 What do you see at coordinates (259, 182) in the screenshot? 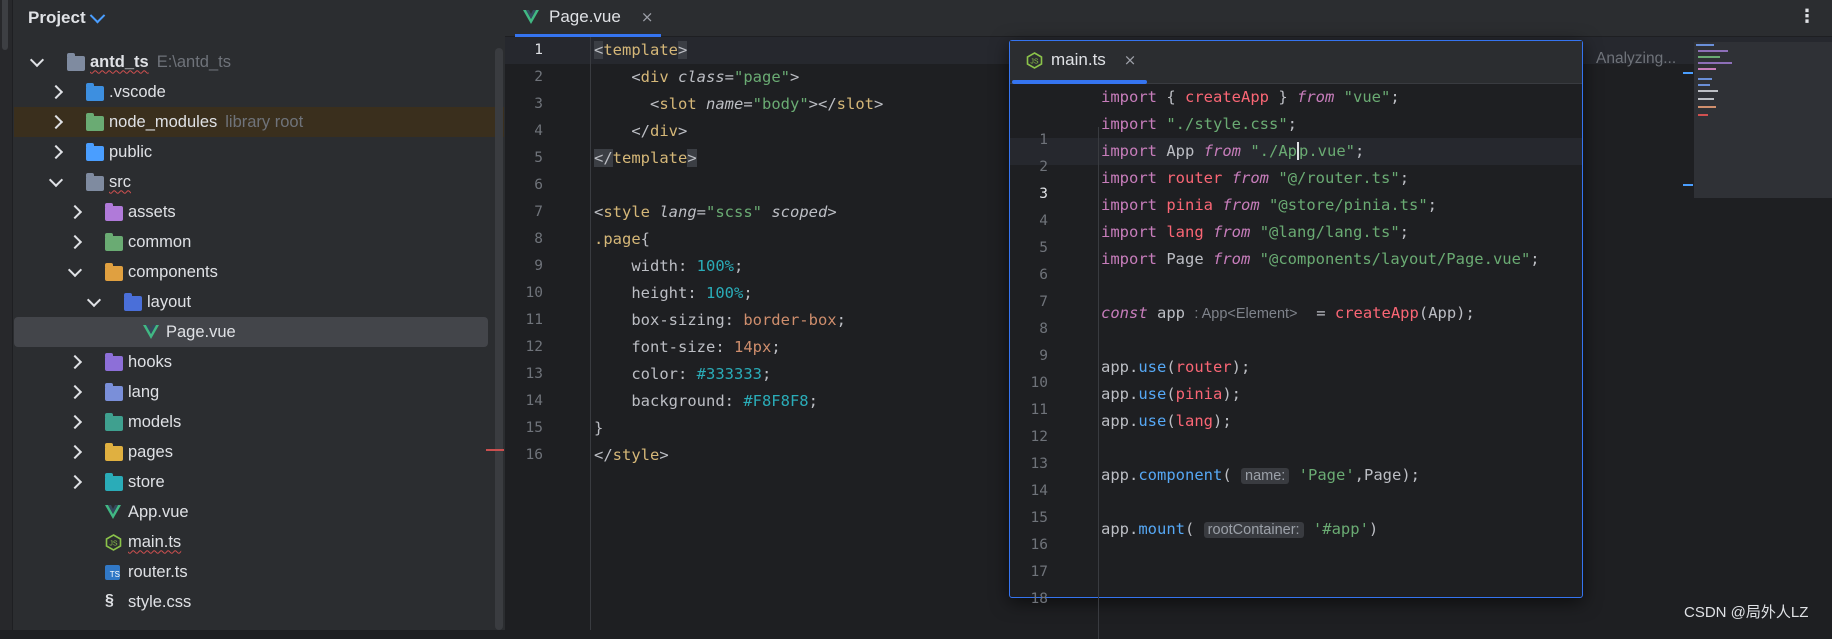
I see `tree-item-src: src` at bounding box center [259, 182].